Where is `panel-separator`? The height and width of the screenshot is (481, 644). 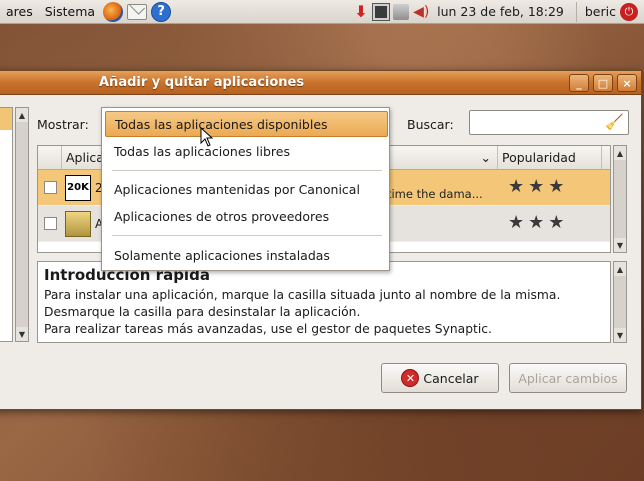
panel-separator is located at coordinates (576, 11).